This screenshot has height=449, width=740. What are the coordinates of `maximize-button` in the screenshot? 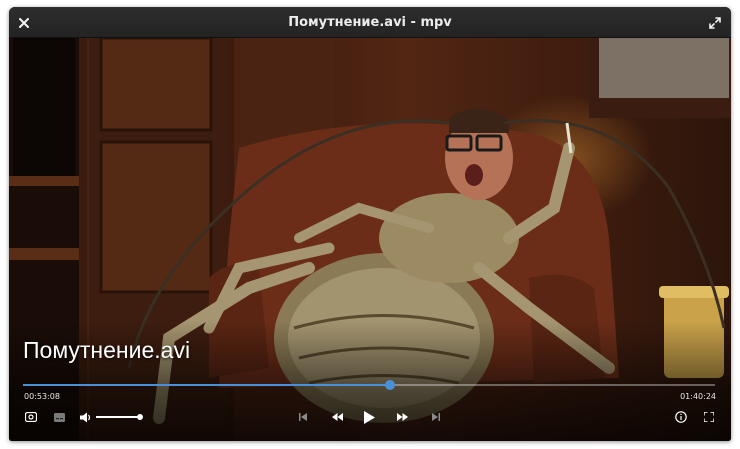 It's located at (715, 23).